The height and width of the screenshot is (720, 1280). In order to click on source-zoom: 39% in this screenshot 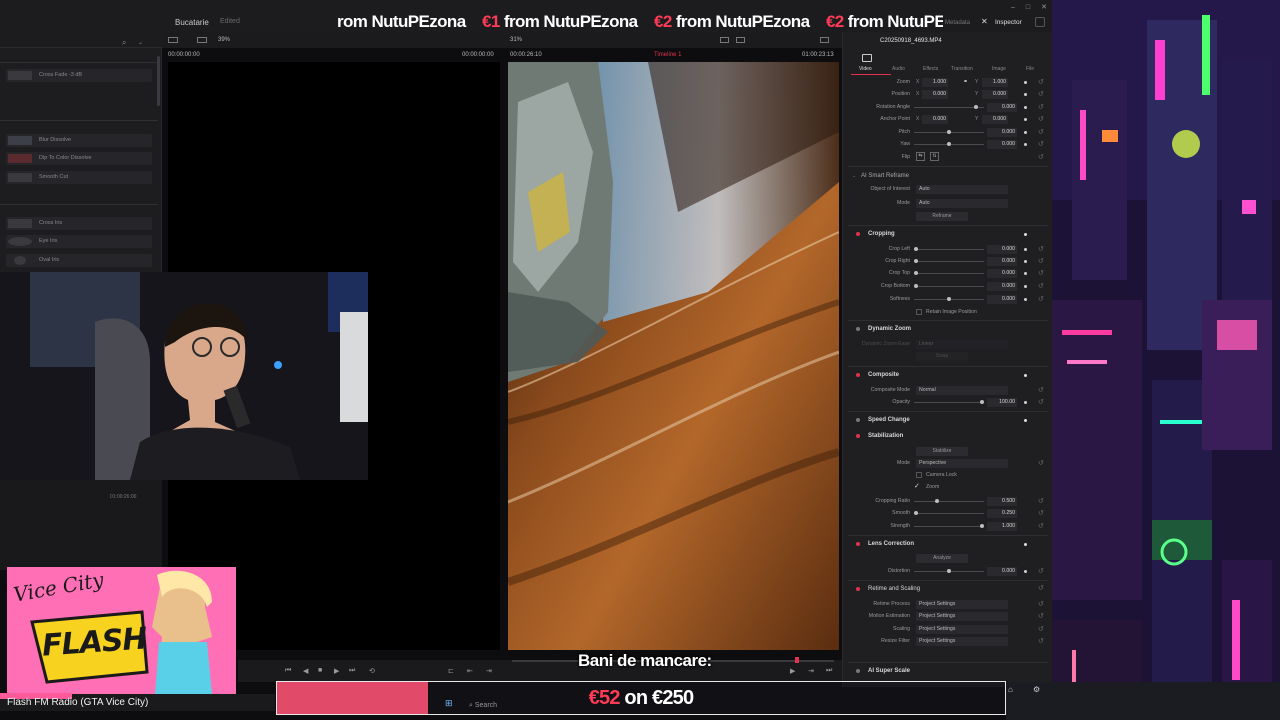, I will do `click(224, 40)`.